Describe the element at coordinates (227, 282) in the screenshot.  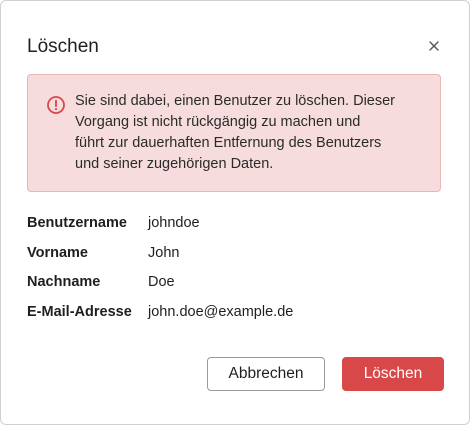
I see `detail-row-lastname: Nachname Doe` at that location.